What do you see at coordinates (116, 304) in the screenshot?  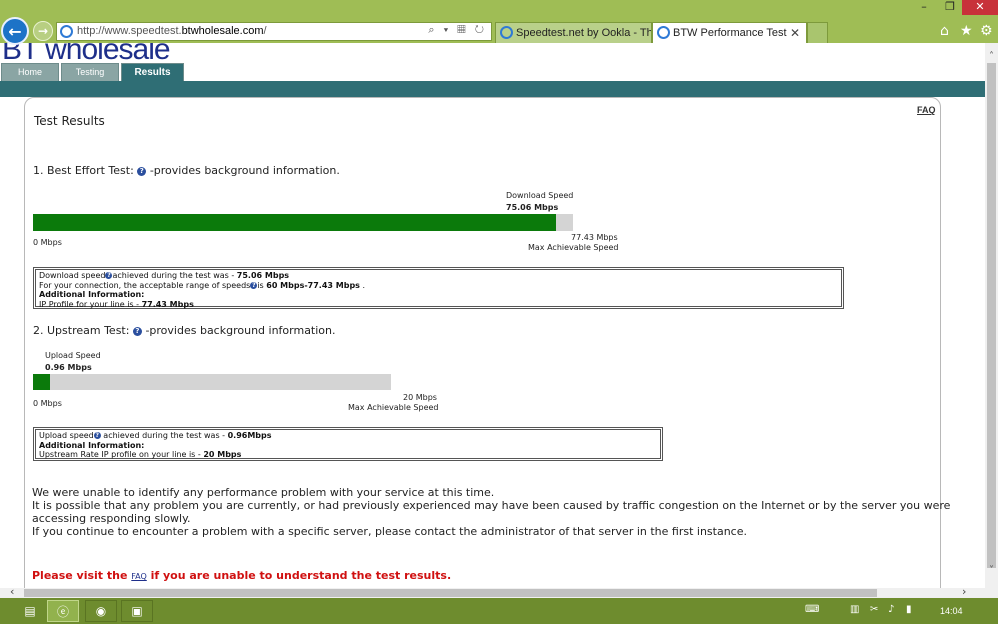 I see `download-ip-profile-line: IP Profile for your line is - 77.43 Mbps` at bounding box center [116, 304].